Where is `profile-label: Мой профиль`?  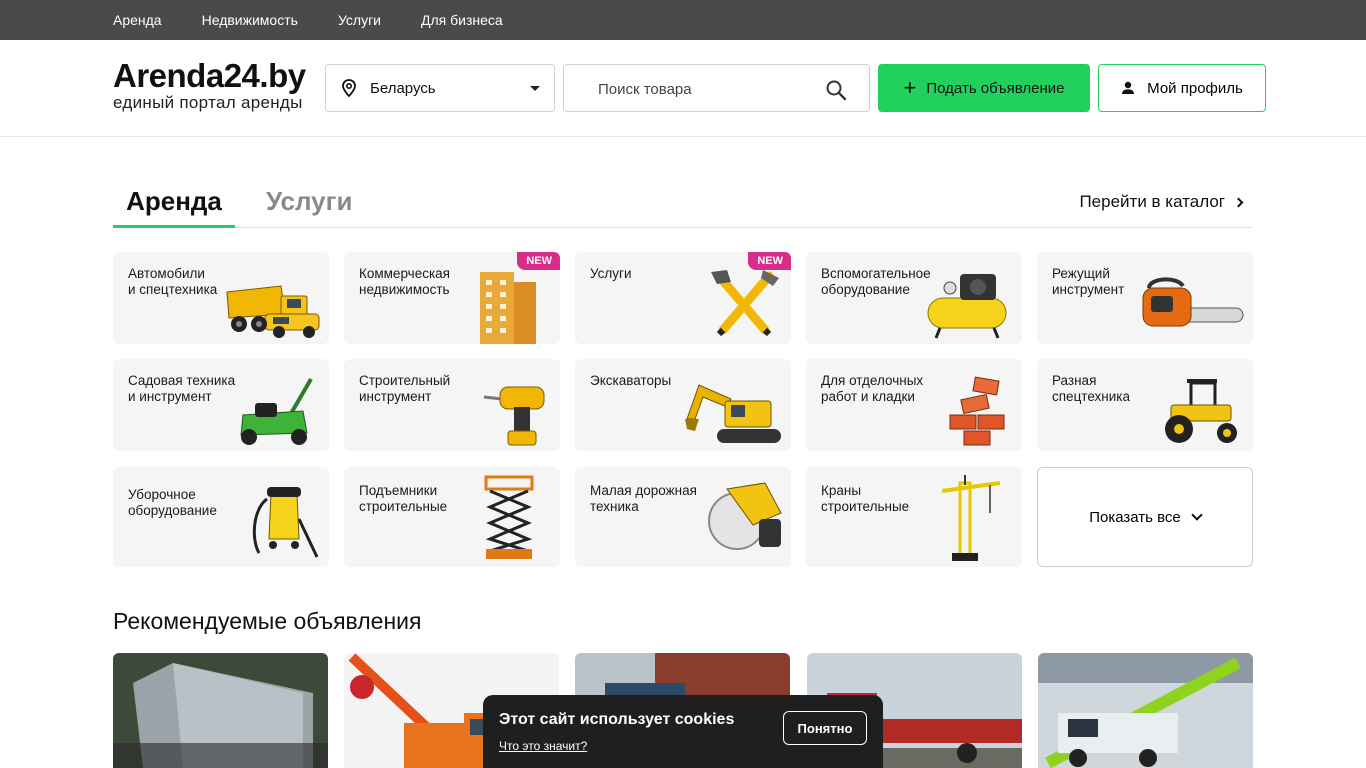
profile-label: Мой профиль is located at coordinates (1195, 88).